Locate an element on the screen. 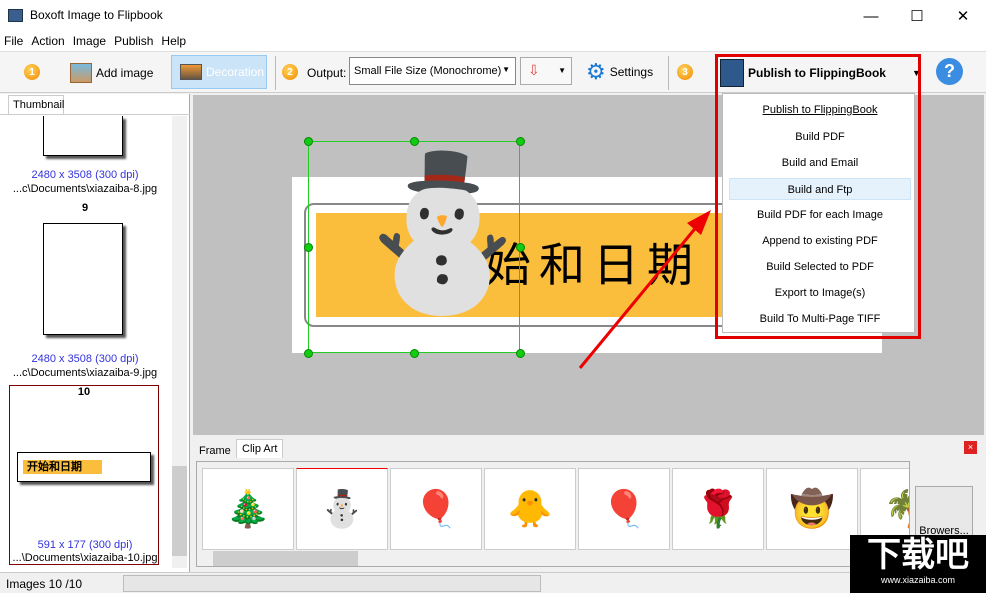 This screenshot has height=593, width=986. step-1-badge: 1 is located at coordinates (32, 72).